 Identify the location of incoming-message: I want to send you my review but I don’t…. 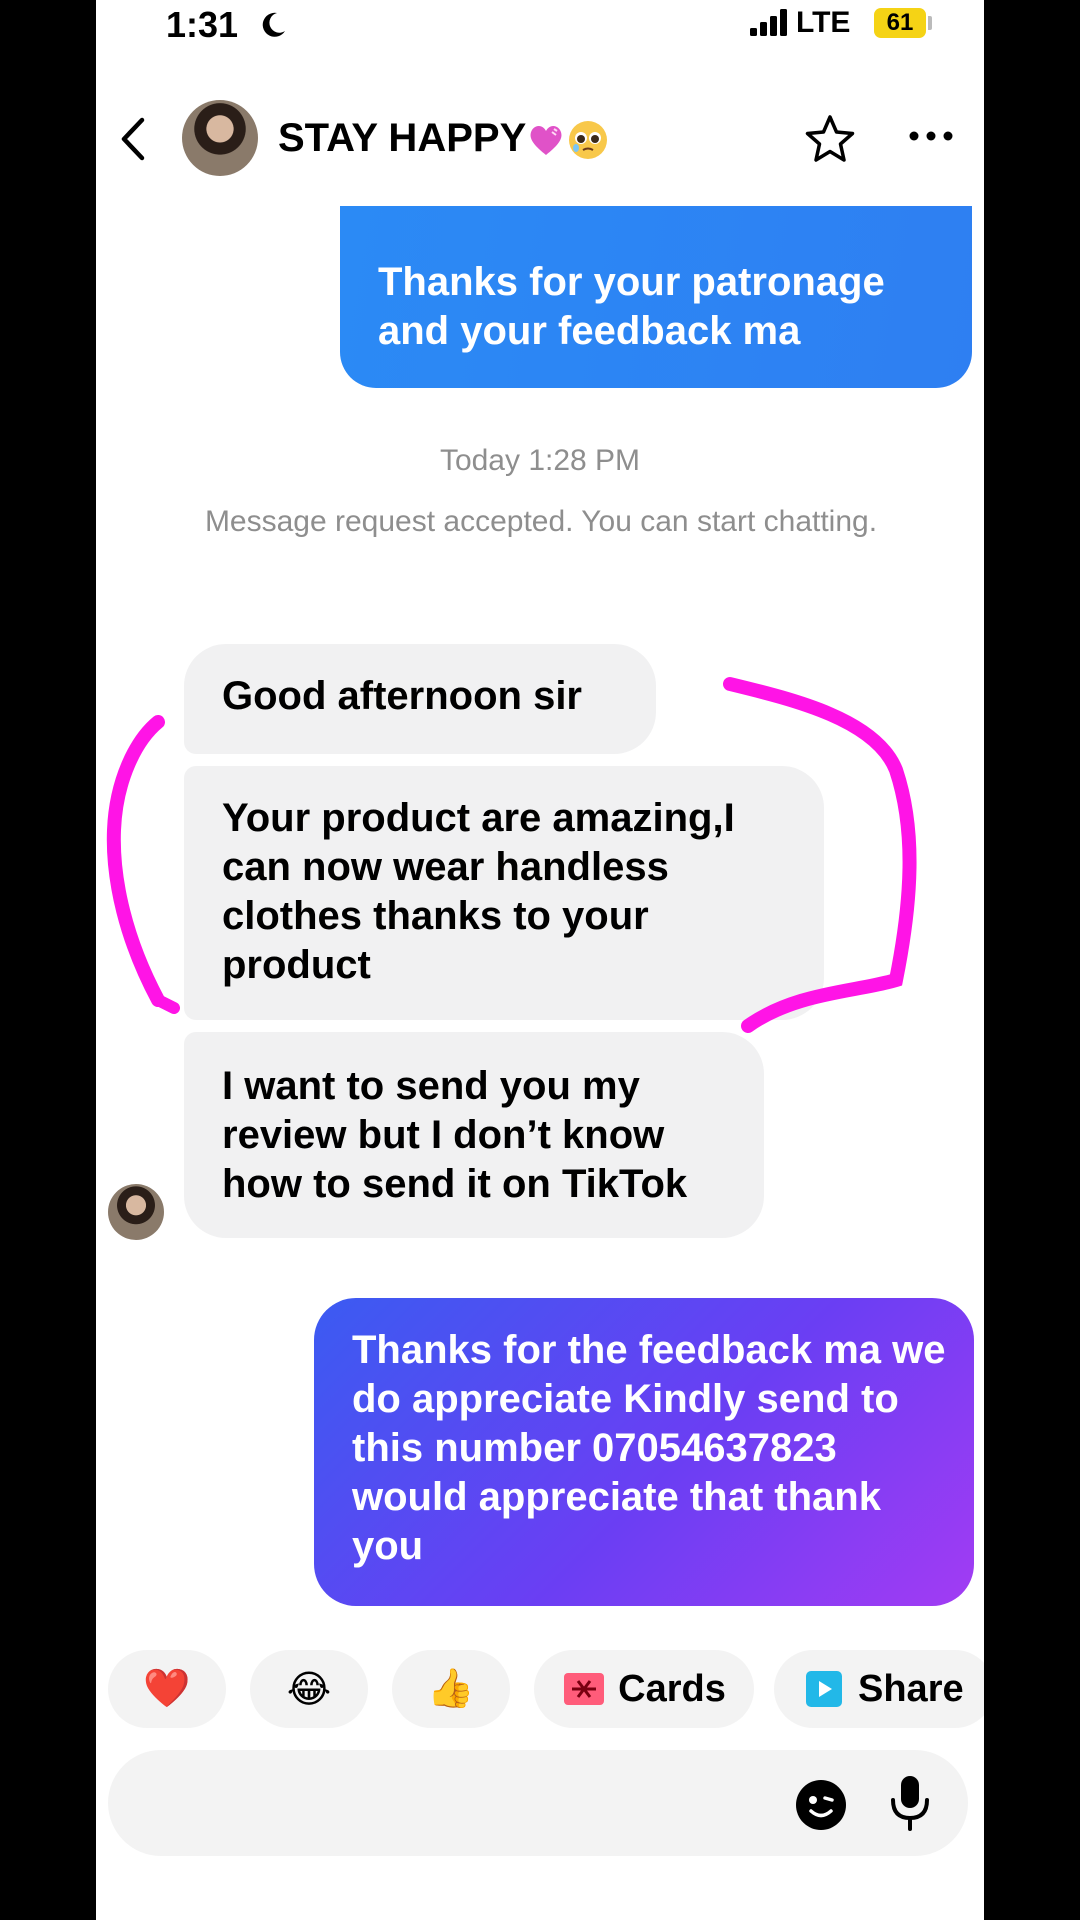
(474, 1135).